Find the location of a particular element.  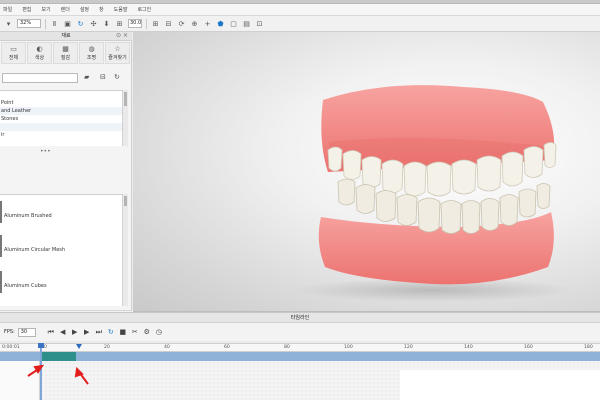

panel-title: 재료 is located at coordinates (66, 36).